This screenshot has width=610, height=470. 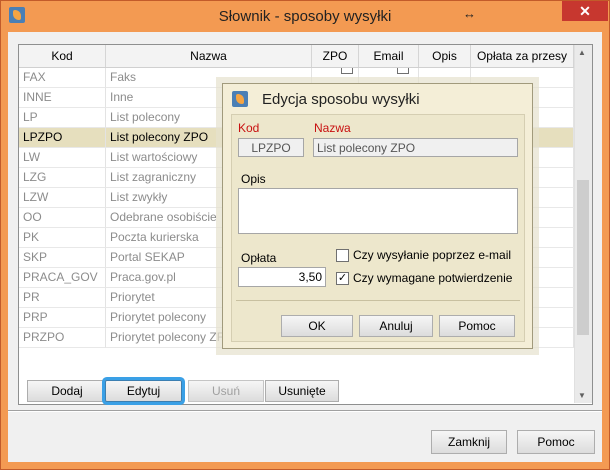 I want to click on column-header-opis: Opis, so click(x=445, y=56).